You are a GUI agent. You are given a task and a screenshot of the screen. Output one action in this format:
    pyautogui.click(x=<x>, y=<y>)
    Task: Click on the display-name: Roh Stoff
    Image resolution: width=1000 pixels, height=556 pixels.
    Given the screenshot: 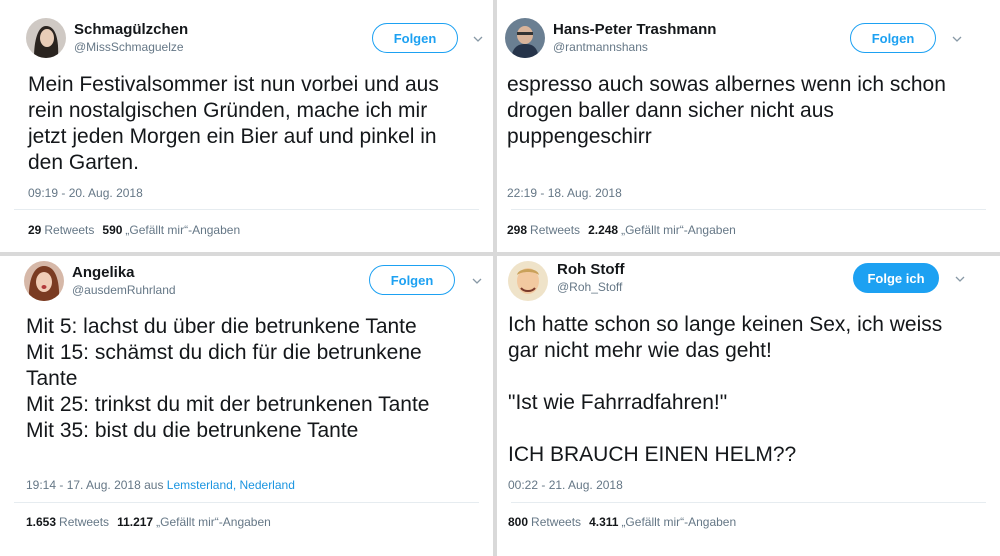 What is the action you would take?
    pyautogui.click(x=590, y=269)
    